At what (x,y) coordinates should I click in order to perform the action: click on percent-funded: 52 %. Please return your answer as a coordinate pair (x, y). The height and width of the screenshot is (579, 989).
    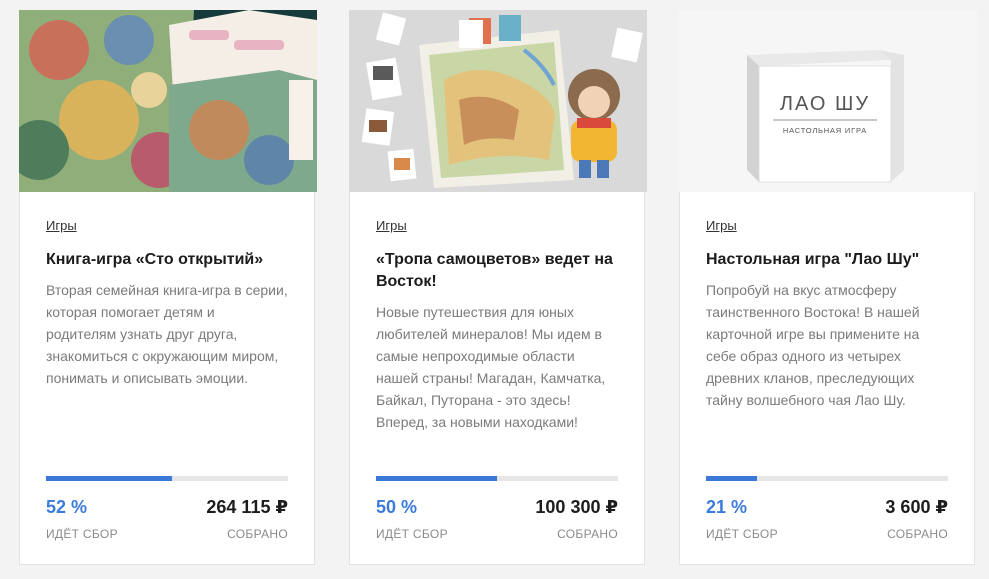
    Looking at the image, I should click on (67, 507).